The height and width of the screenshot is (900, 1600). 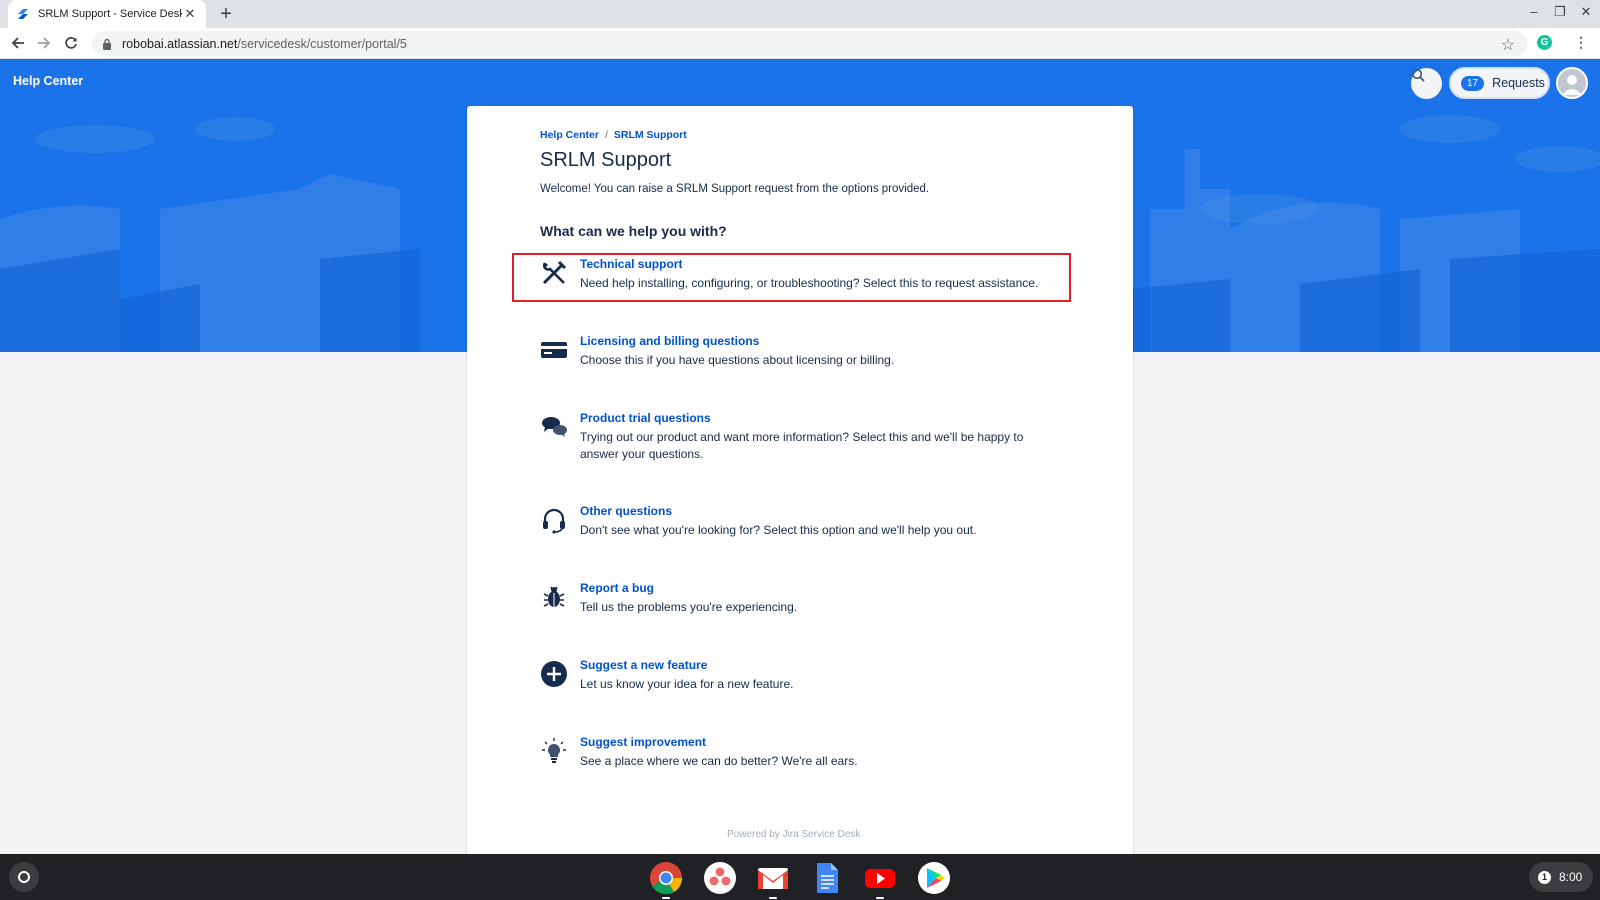 I want to click on play-store-app, so click(x=934, y=878).